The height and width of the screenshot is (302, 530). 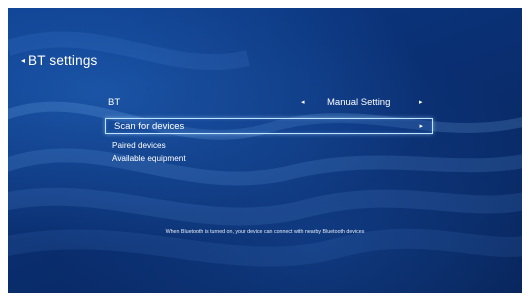 I want to click on bt-label: BT, so click(x=114, y=102).